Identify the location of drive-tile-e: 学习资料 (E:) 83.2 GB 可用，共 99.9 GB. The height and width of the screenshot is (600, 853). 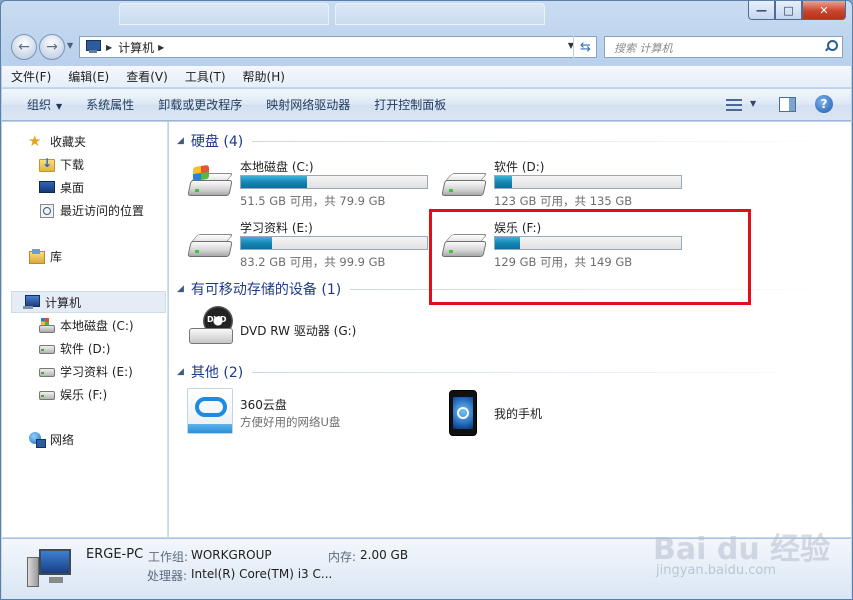
(312, 243).